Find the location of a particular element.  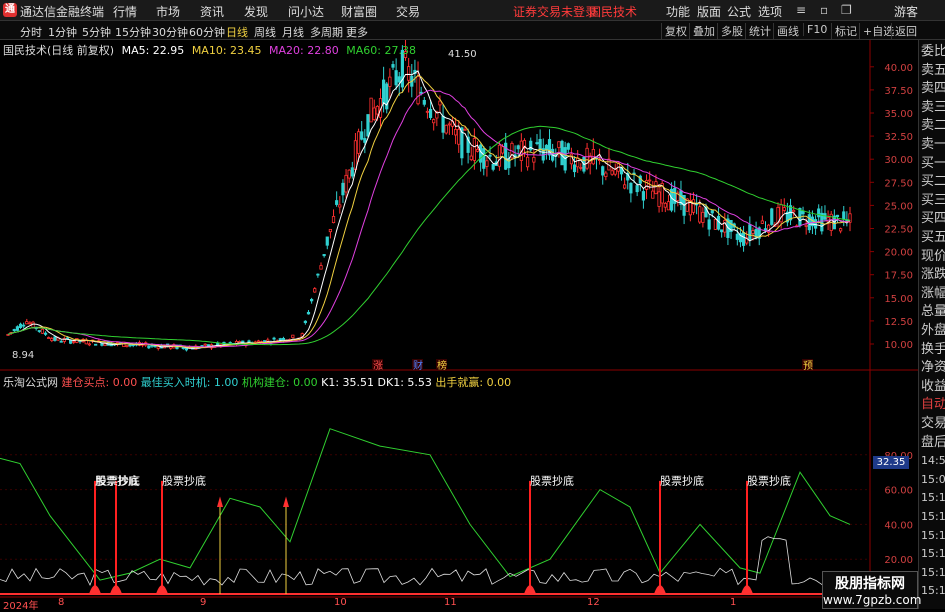

watermark-url: www.7gpzb.com is located at coordinates (872, 600).